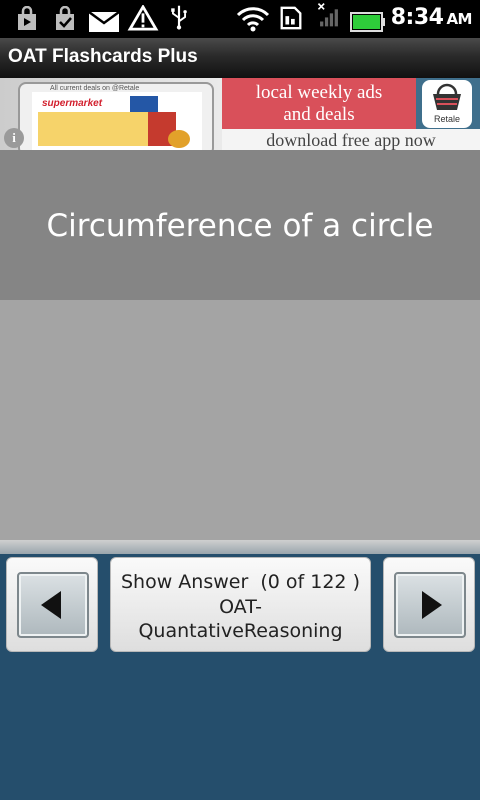 Image resolution: width=480 pixels, height=800 pixels. Describe the element at coordinates (367, 22) in the screenshot. I see `battery-icon` at that location.